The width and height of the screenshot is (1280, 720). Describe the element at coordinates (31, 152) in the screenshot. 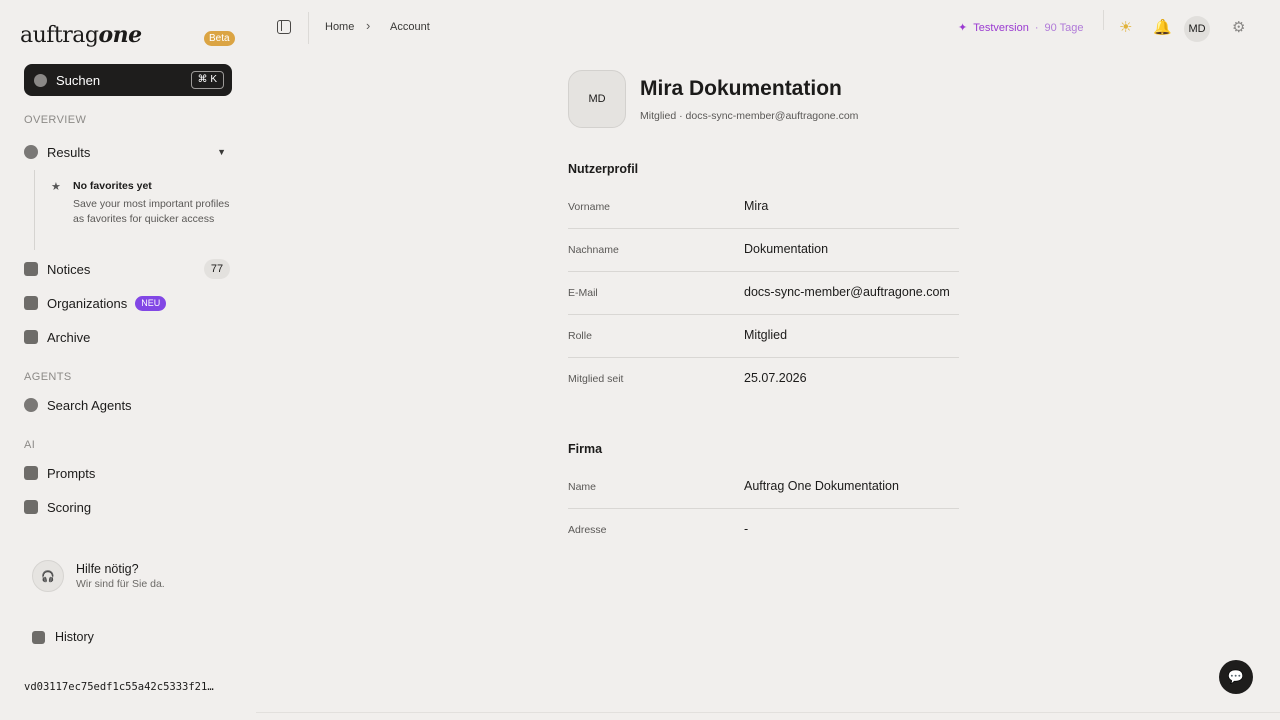

I see `results-icon` at that location.